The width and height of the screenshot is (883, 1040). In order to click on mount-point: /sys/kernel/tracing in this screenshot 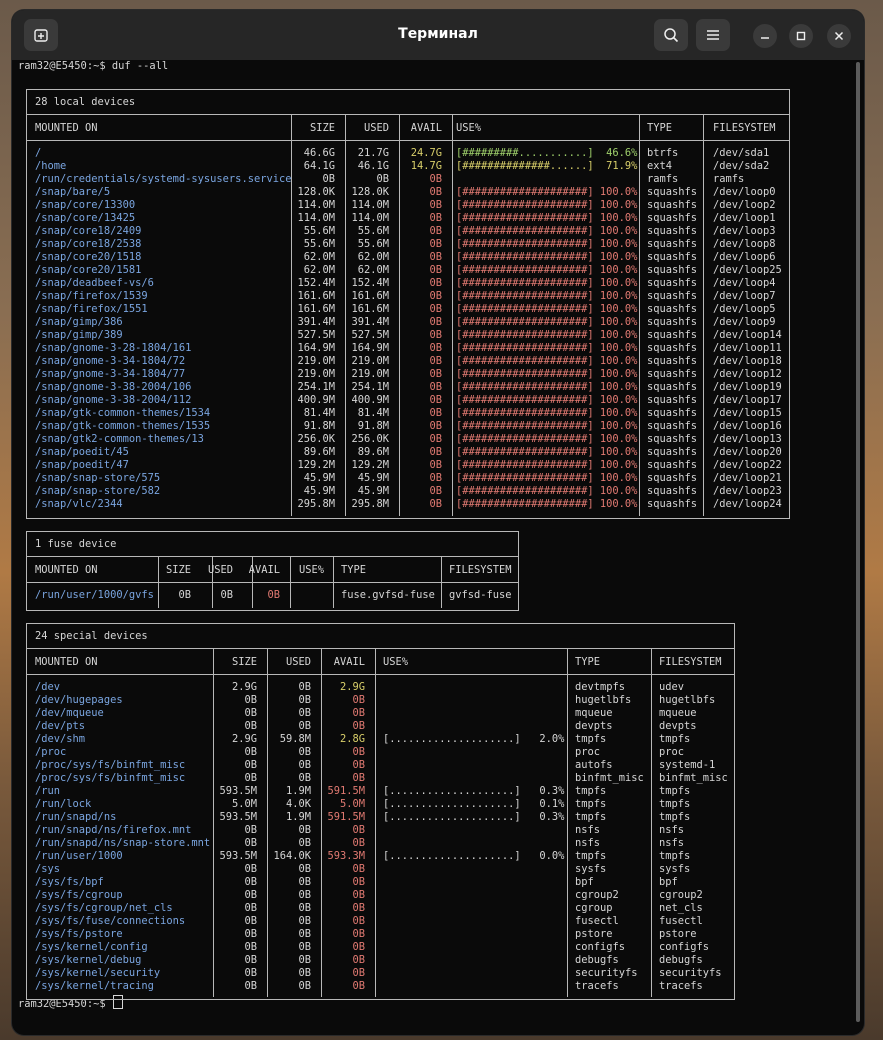, I will do `click(94, 986)`.